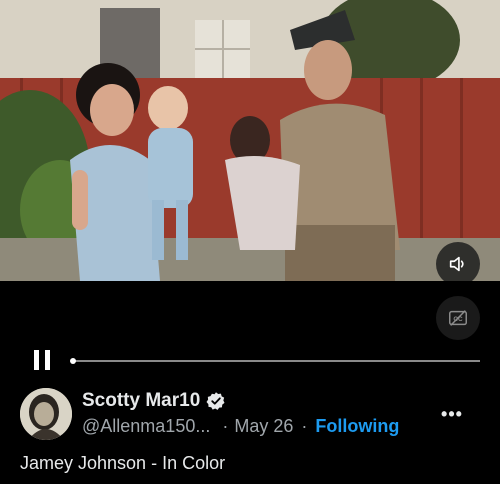  I want to click on following-button: Following, so click(357, 426).